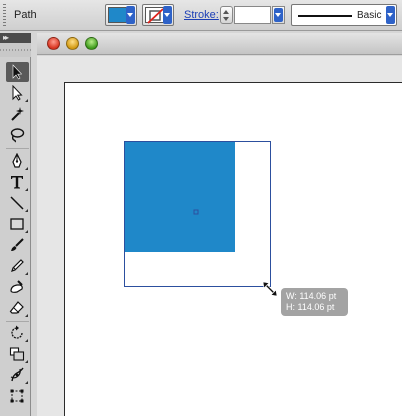 This screenshot has height=416, width=402. What do you see at coordinates (15, 38) in the screenshot?
I see `tools-panel-header: ▸▸` at bounding box center [15, 38].